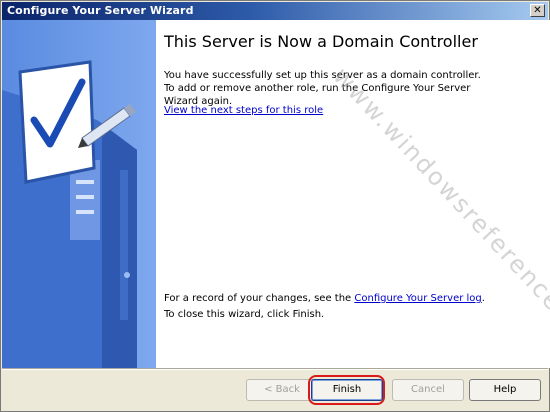 The height and width of the screenshot is (412, 550). Describe the element at coordinates (347, 390) in the screenshot. I see `finish-button: Finish` at that location.